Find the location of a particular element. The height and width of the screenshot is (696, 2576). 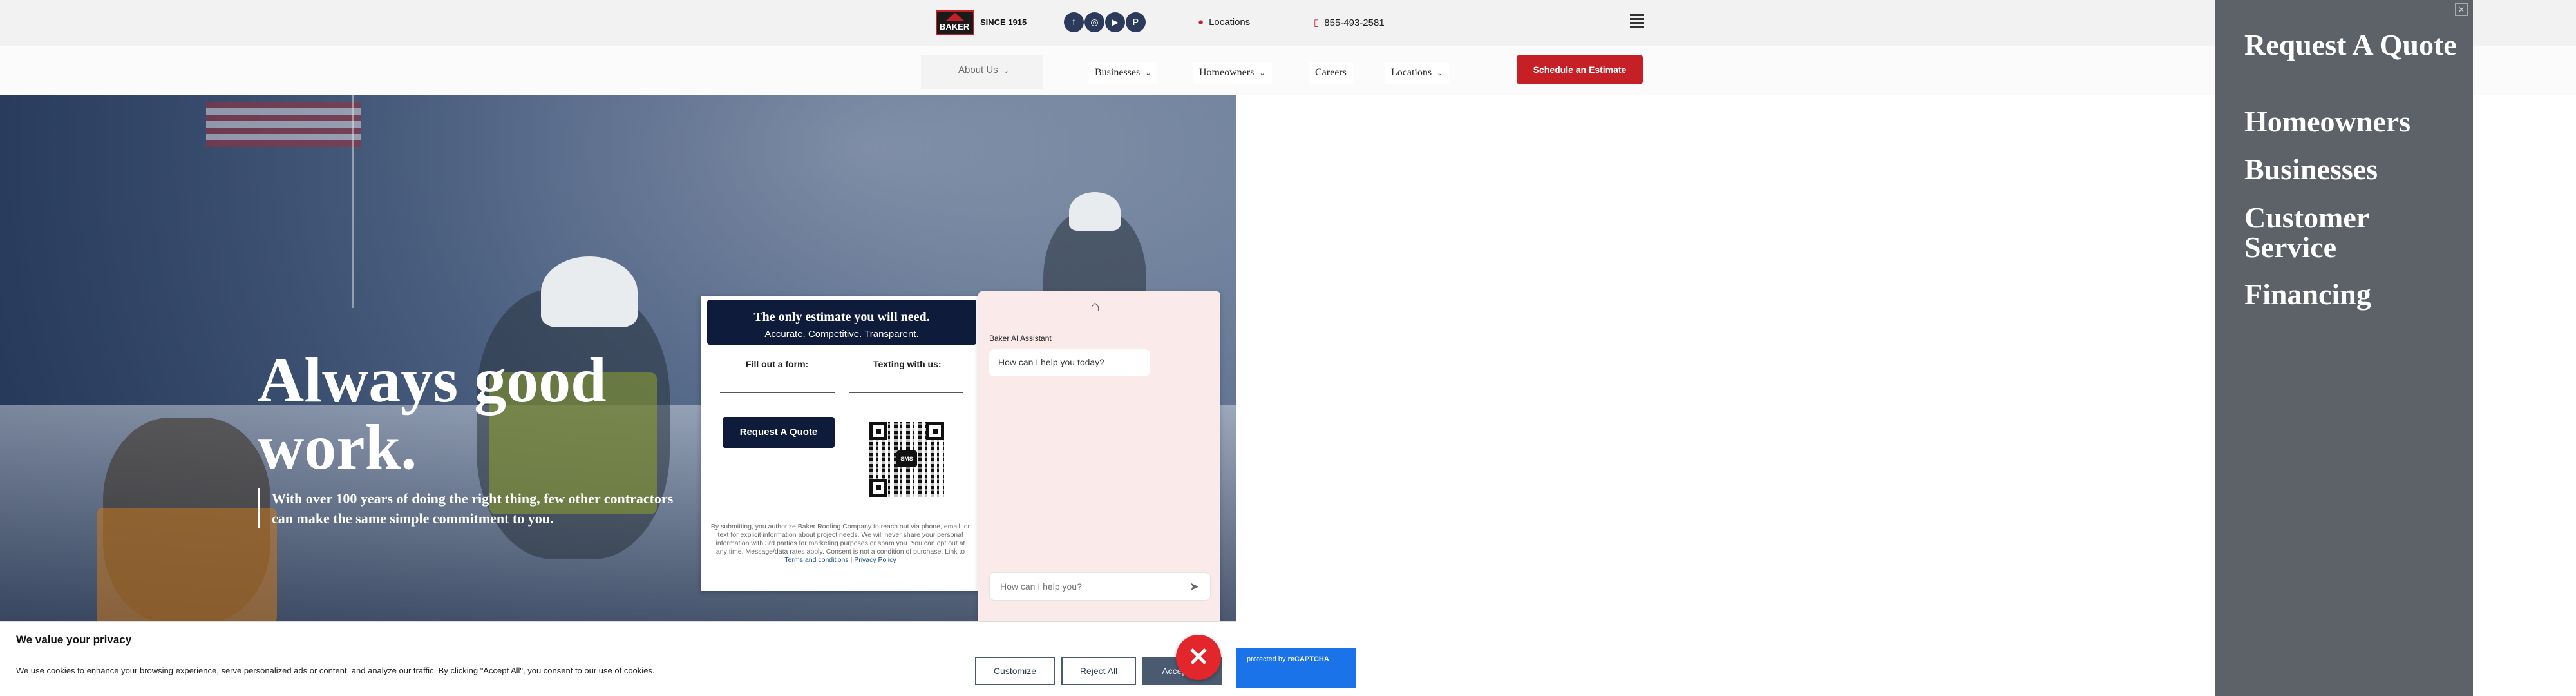

hamburger-menu-icon is located at coordinates (1637, 21).